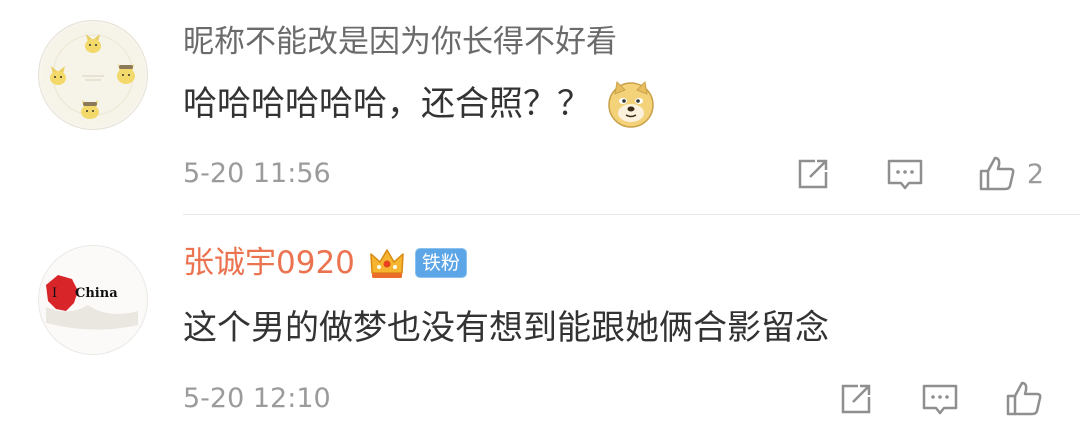  I want to click on avatar: I China, so click(93, 300).